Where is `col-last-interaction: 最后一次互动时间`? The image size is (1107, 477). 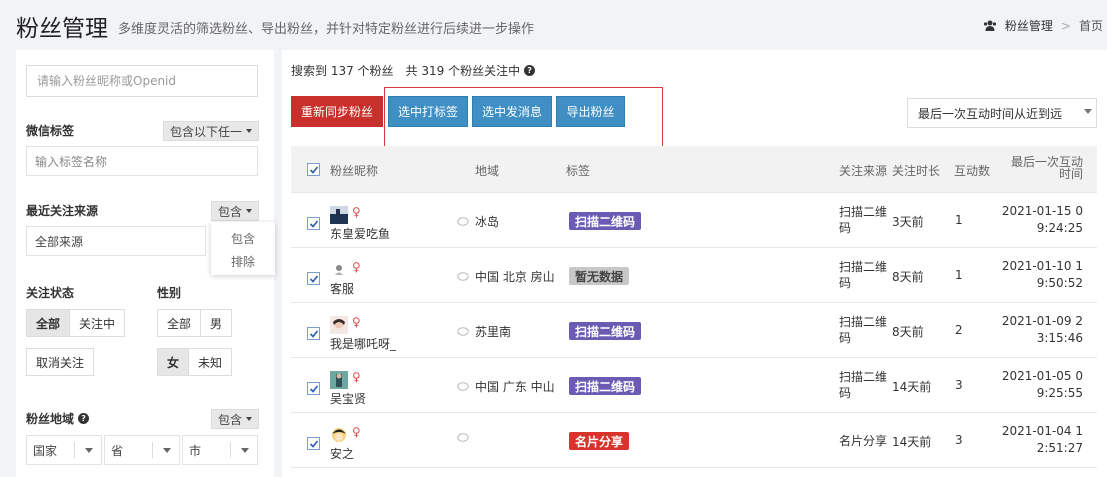
col-last-interaction: 最后一次互动时间 is located at coordinates (1046, 168).